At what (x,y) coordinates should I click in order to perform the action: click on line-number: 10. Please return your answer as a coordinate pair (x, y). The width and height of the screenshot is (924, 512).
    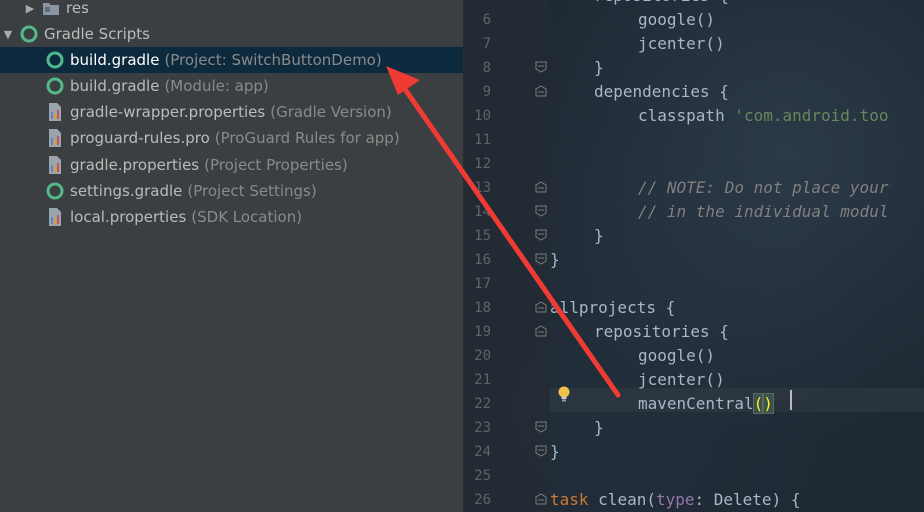
    Looking at the image, I should click on (482, 116).